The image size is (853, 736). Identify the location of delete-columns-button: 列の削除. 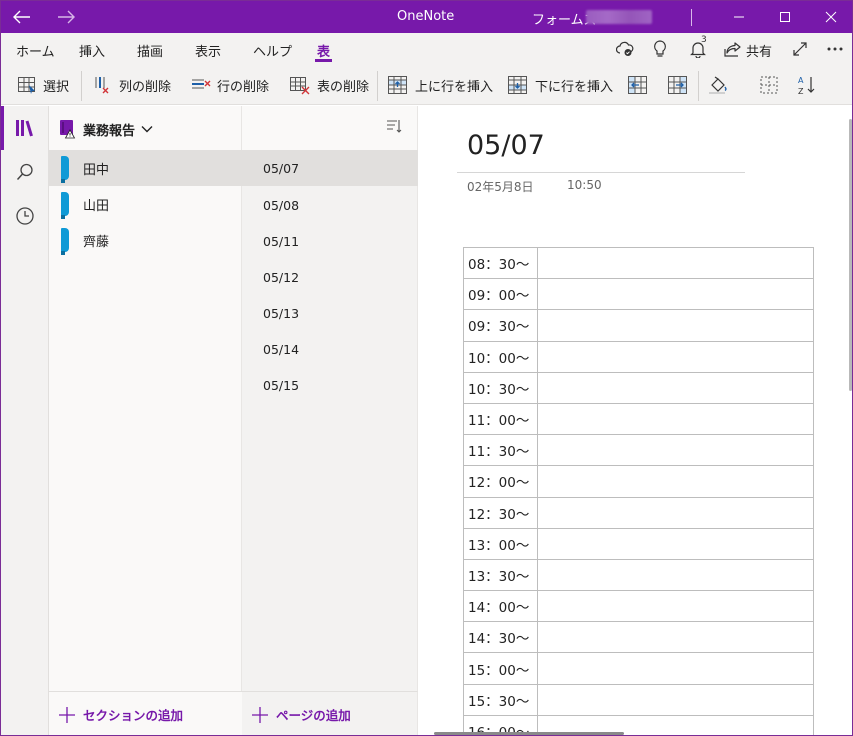
(132, 85).